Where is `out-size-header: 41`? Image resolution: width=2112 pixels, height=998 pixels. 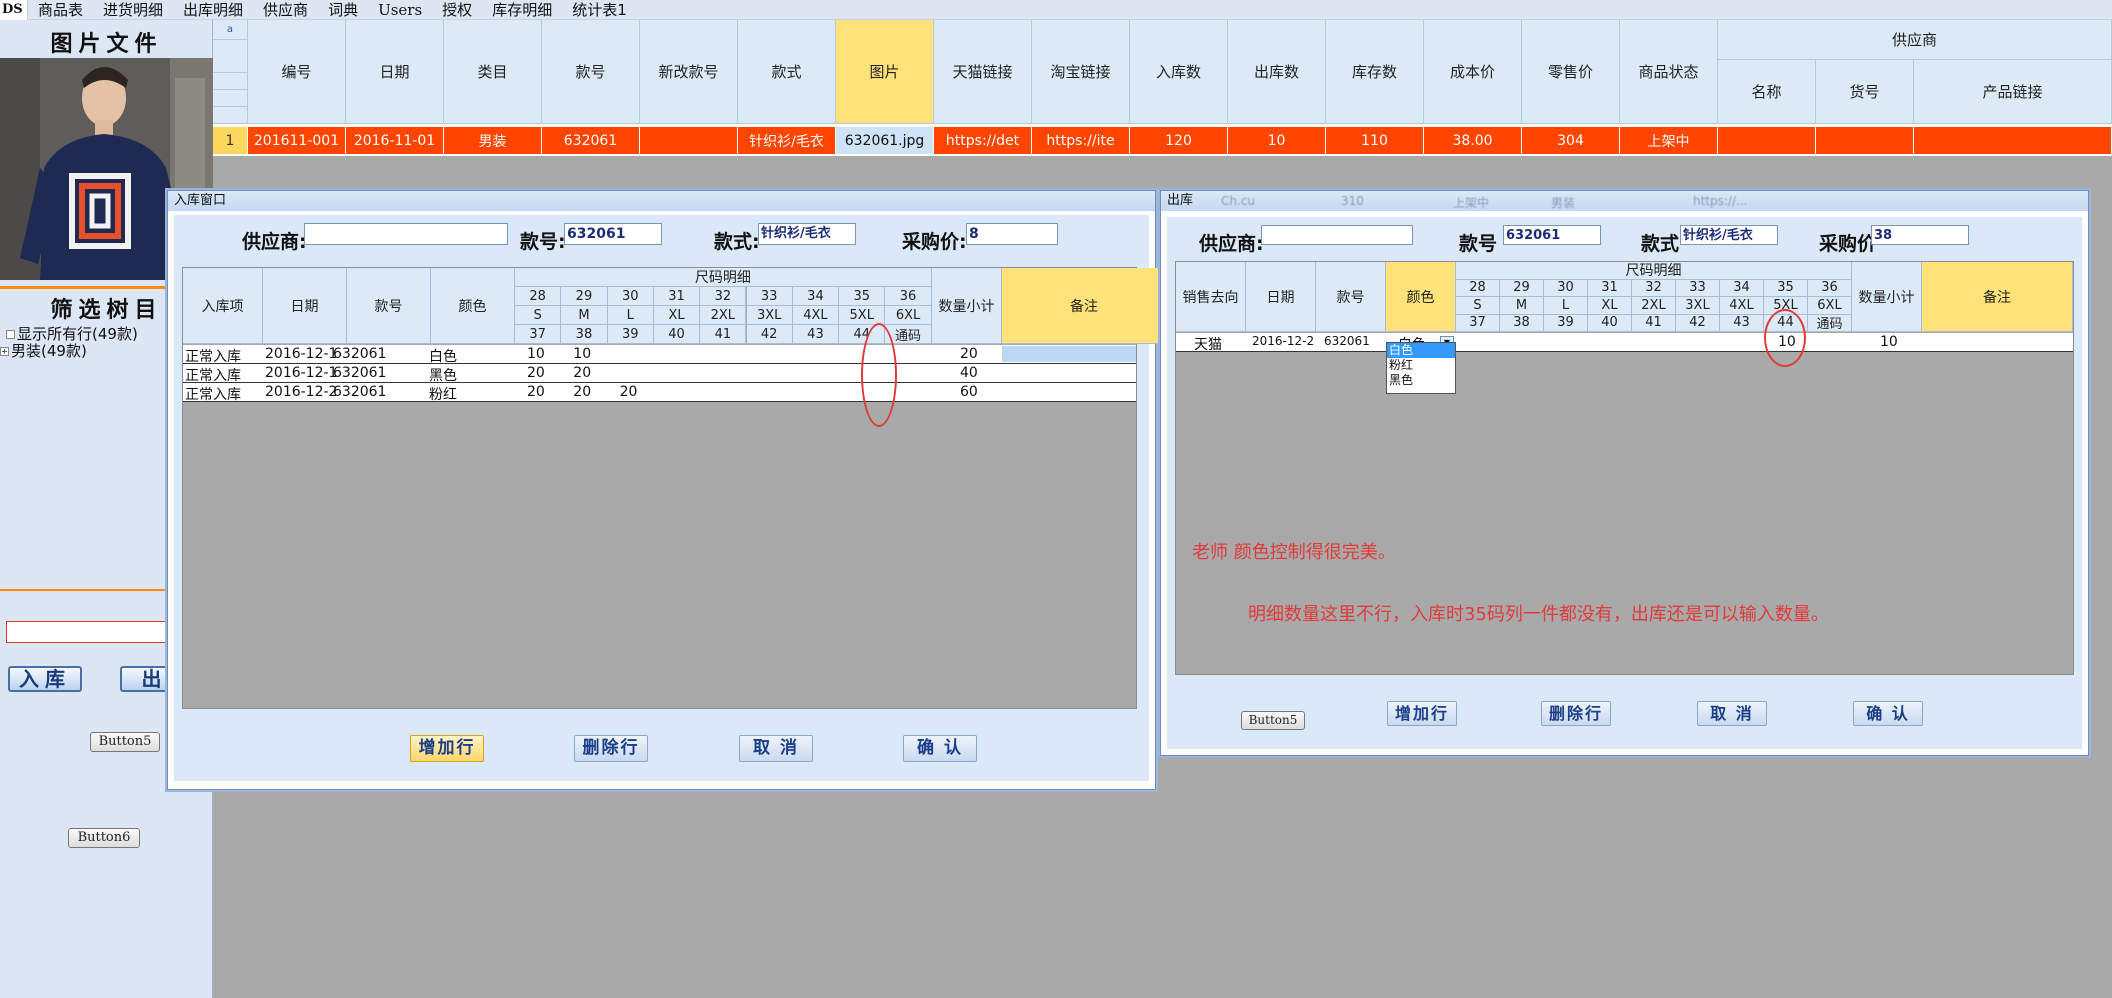
out-size-header: 41 is located at coordinates (1654, 323).